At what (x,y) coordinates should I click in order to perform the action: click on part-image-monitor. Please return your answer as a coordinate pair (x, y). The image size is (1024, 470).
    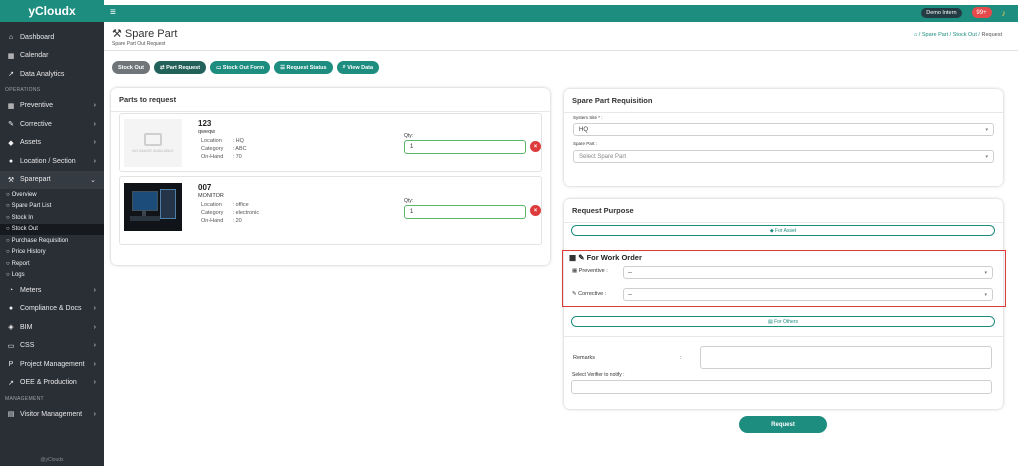
    Looking at the image, I should click on (153, 207).